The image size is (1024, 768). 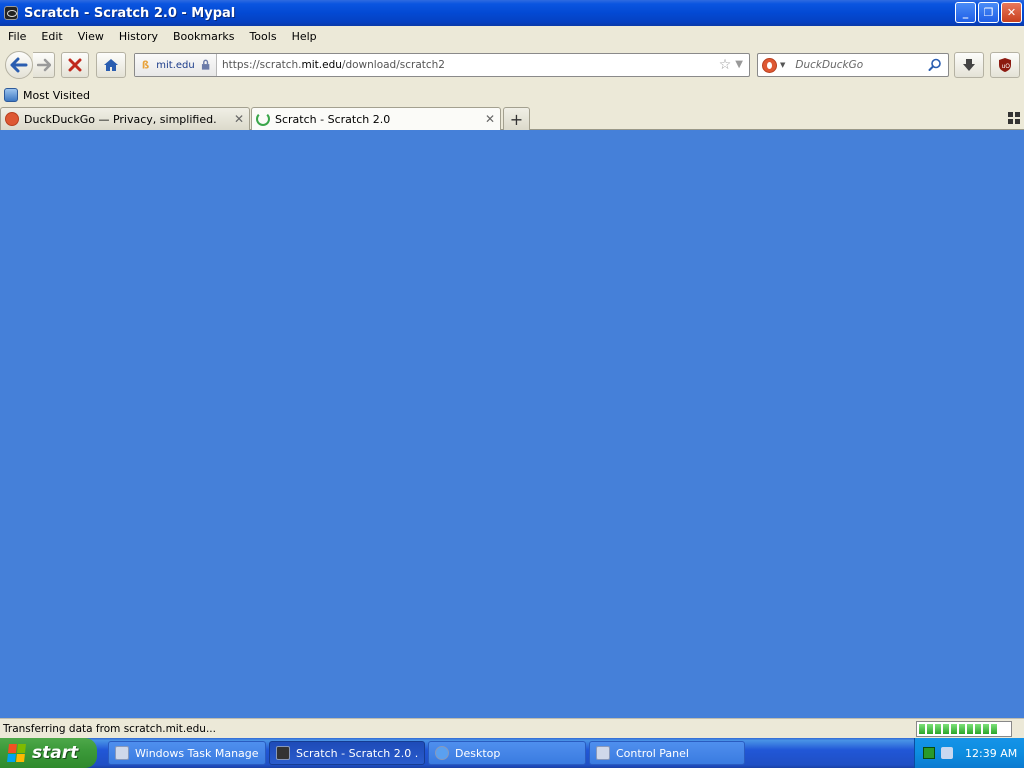 What do you see at coordinates (725, 65) in the screenshot?
I see `bookmark-star-icon: ☆` at bounding box center [725, 65].